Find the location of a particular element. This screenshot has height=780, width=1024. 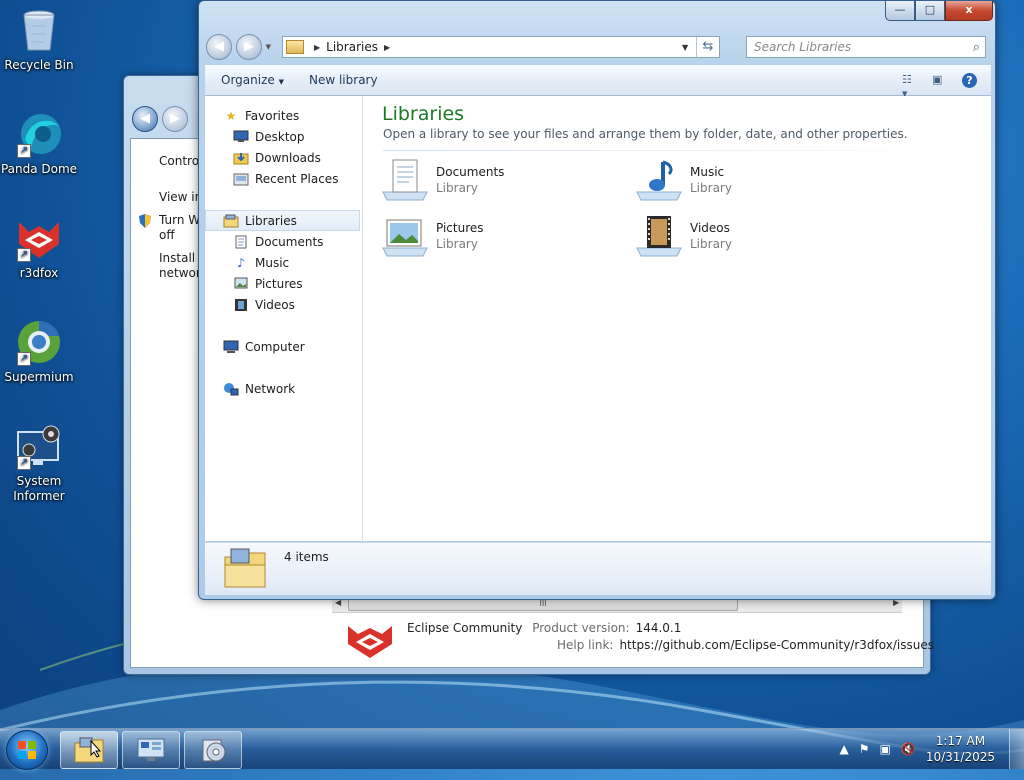

libraries-folder-icon is located at coordinates (295, 47).